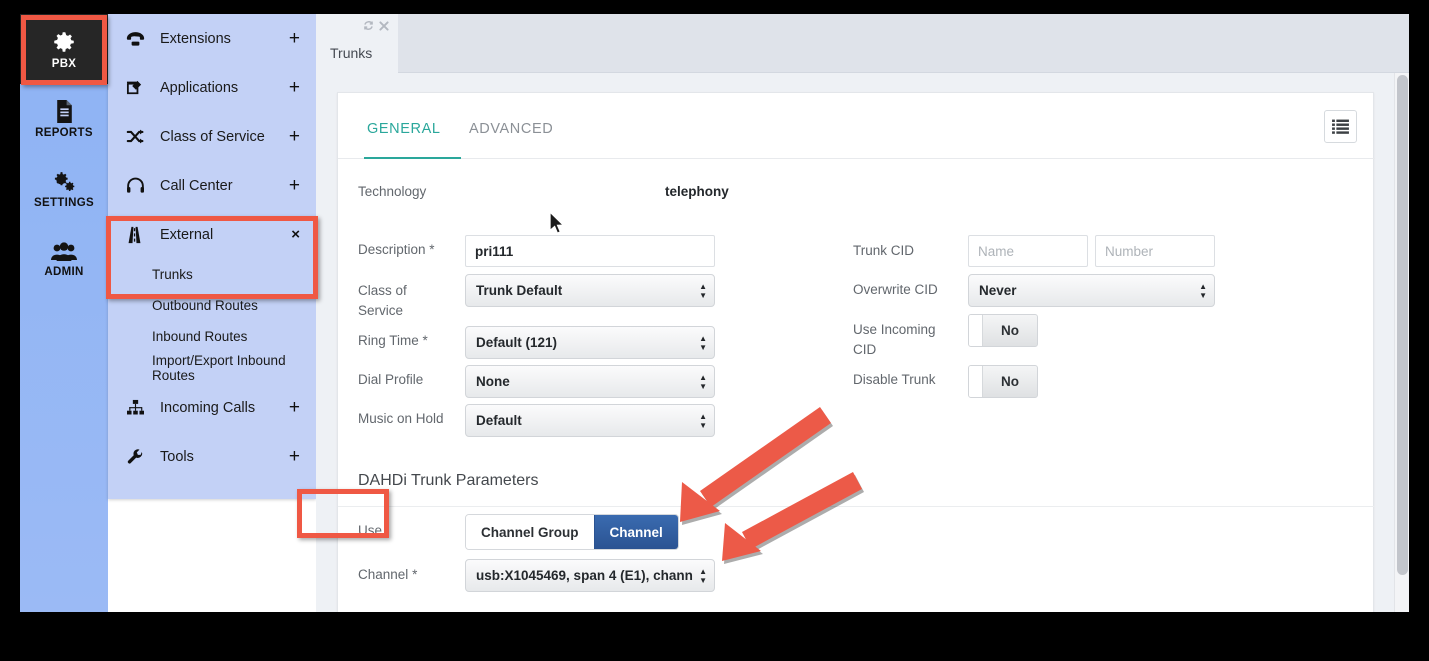  I want to click on dial-profile-select: None ▲ ▼, so click(590, 381).